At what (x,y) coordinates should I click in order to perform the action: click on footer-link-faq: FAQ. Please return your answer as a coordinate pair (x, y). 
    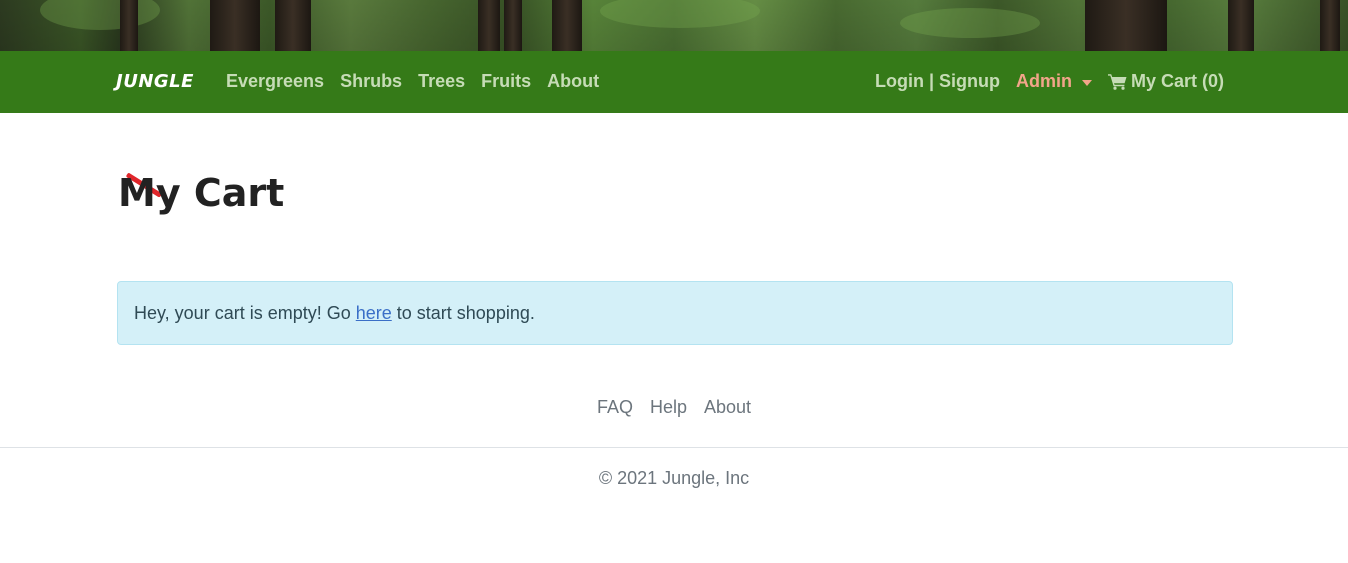
    Looking at the image, I should click on (615, 407).